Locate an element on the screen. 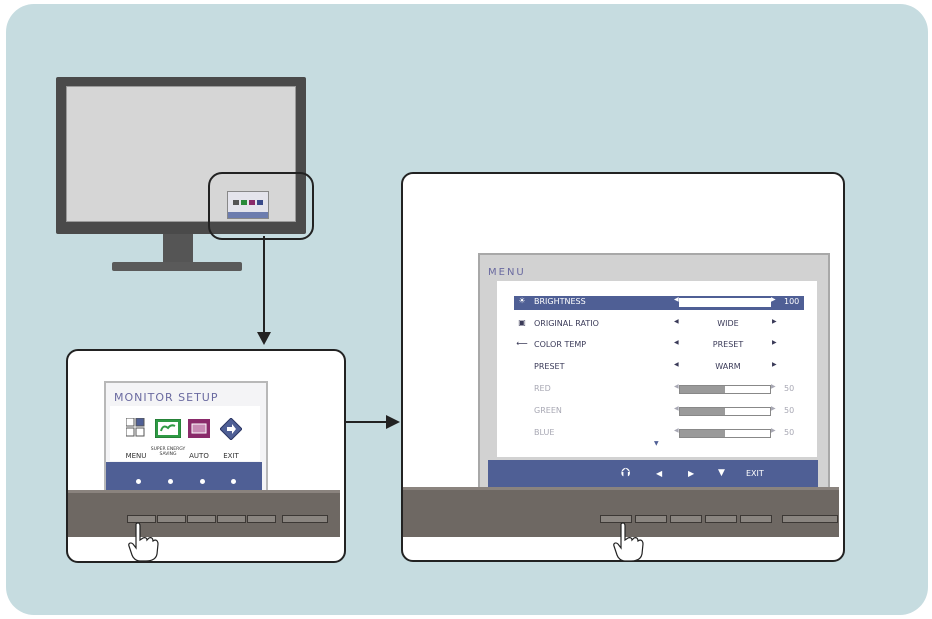 The width and height of the screenshot is (932, 619). monitor-neck is located at coordinates (178, 249).